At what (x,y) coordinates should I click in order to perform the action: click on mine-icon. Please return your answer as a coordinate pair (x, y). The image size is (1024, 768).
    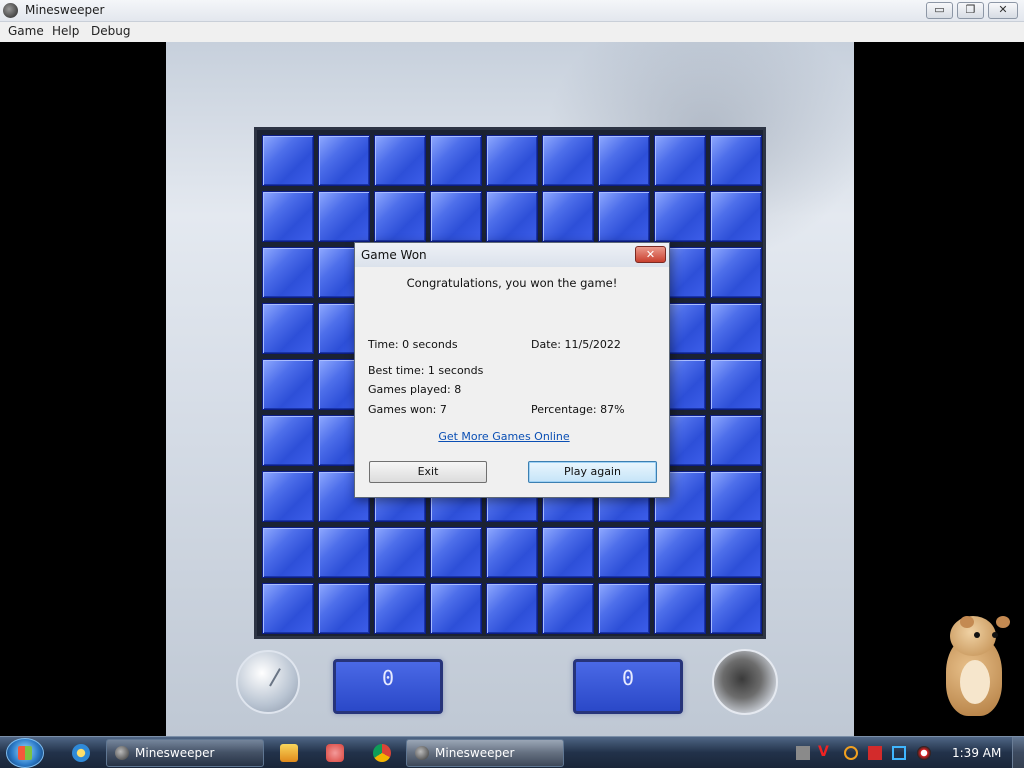
    Looking at the image, I should click on (745, 682).